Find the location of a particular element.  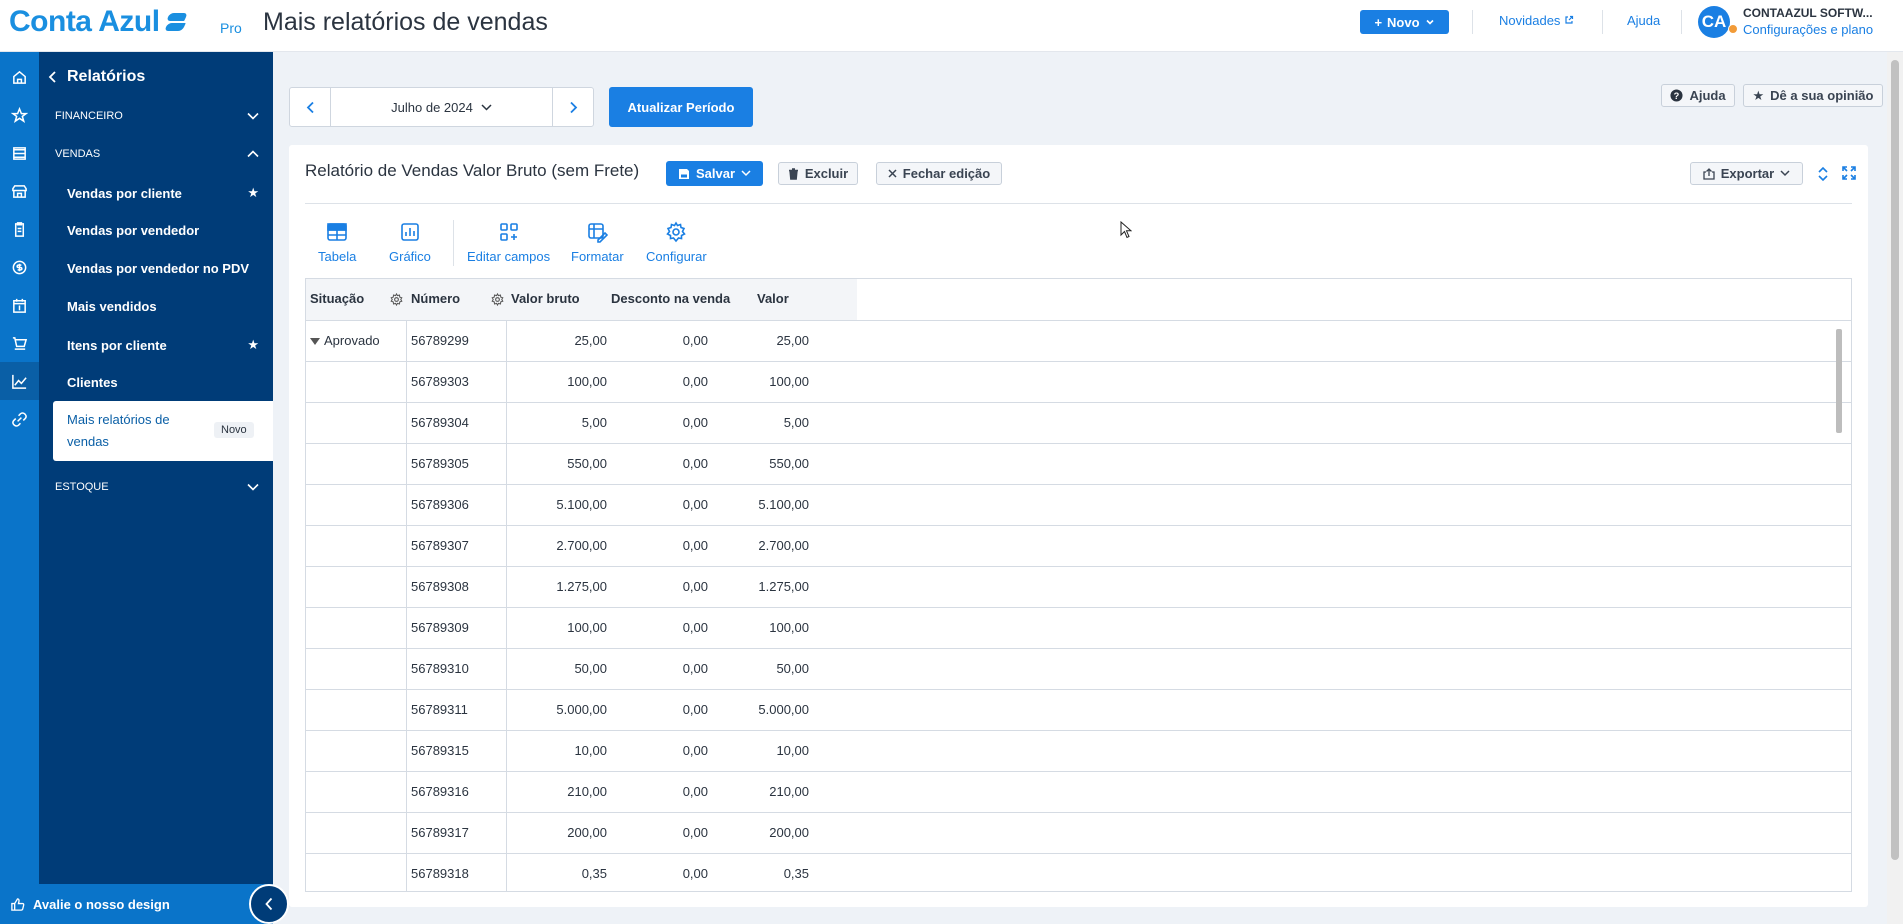

cell-valor: 100,00 is located at coordinates (789, 381).